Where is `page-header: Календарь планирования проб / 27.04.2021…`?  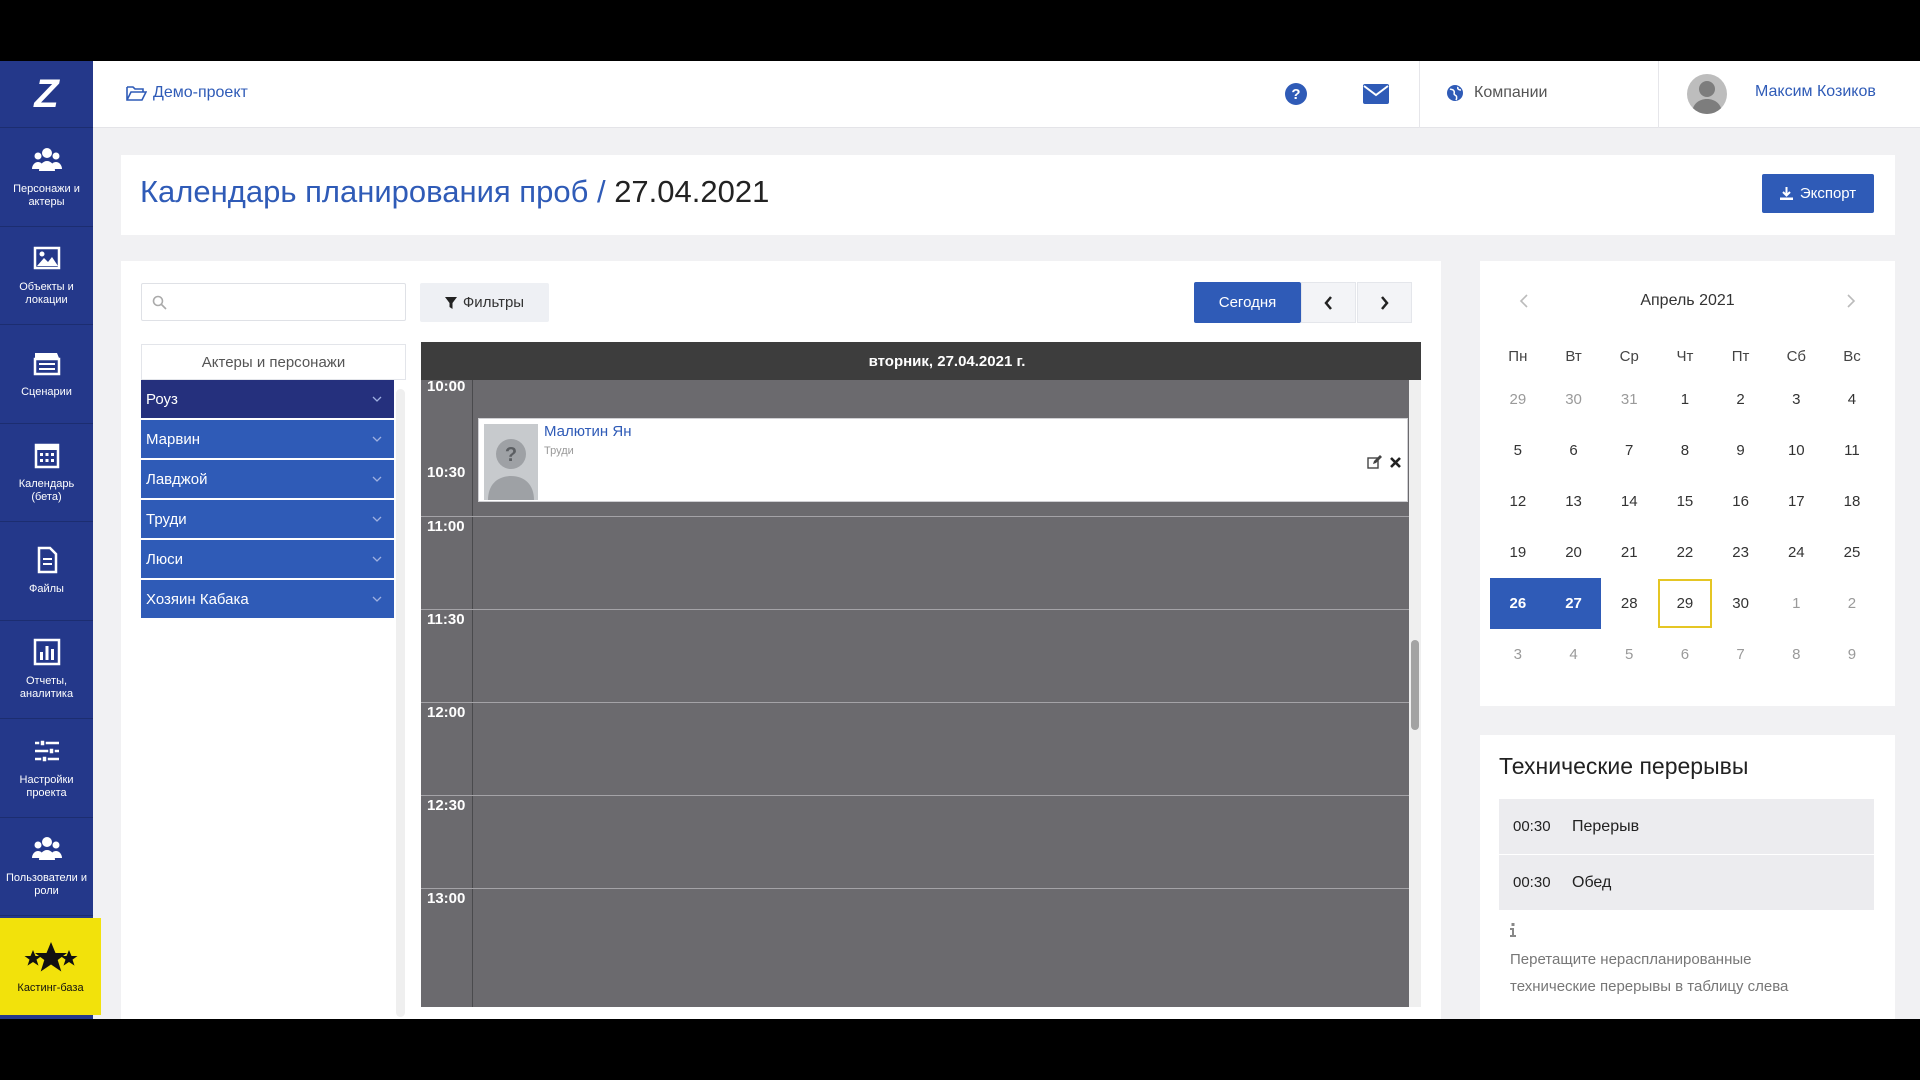 page-header: Календарь планирования проб / 27.04.2021… is located at coordinates (1008, 195).